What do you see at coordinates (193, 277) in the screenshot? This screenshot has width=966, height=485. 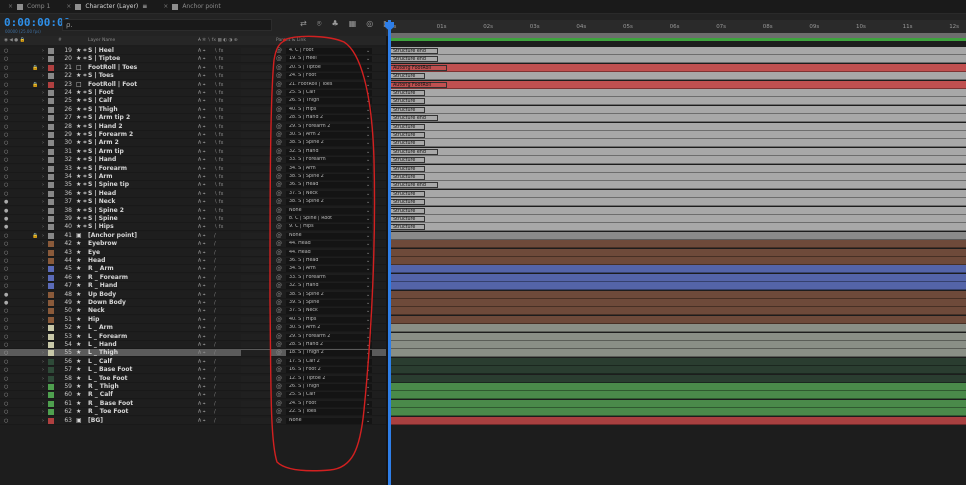 I see `layer-row: ○ › 46 ★ R _ Forearm ₳ ⌖ / @33. S | Forearm ⌄` at bounding box center [193, 277].